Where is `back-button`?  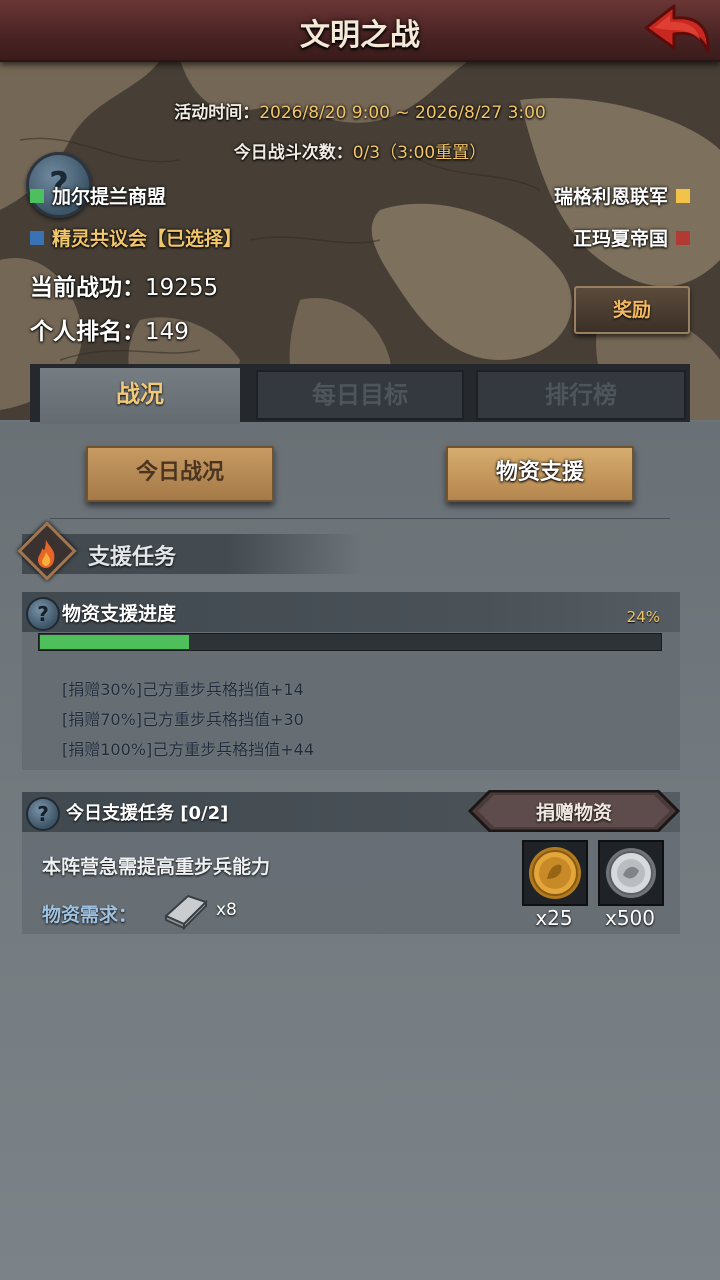 back-button is located at coordinates (677, 30).